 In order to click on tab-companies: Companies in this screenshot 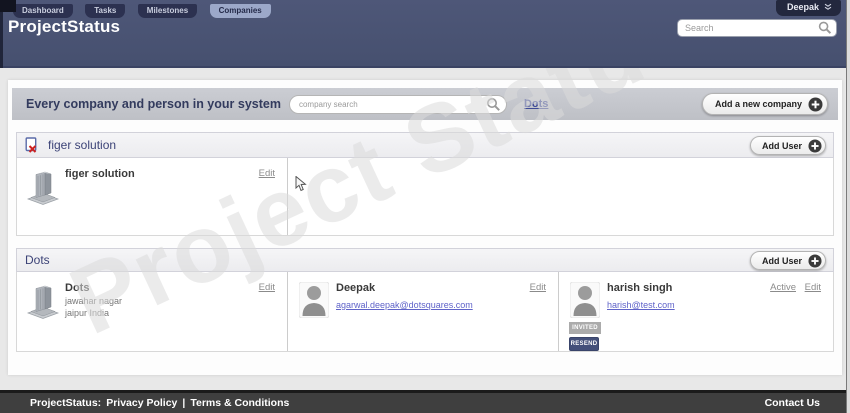, I will do `click(240, 11)`.